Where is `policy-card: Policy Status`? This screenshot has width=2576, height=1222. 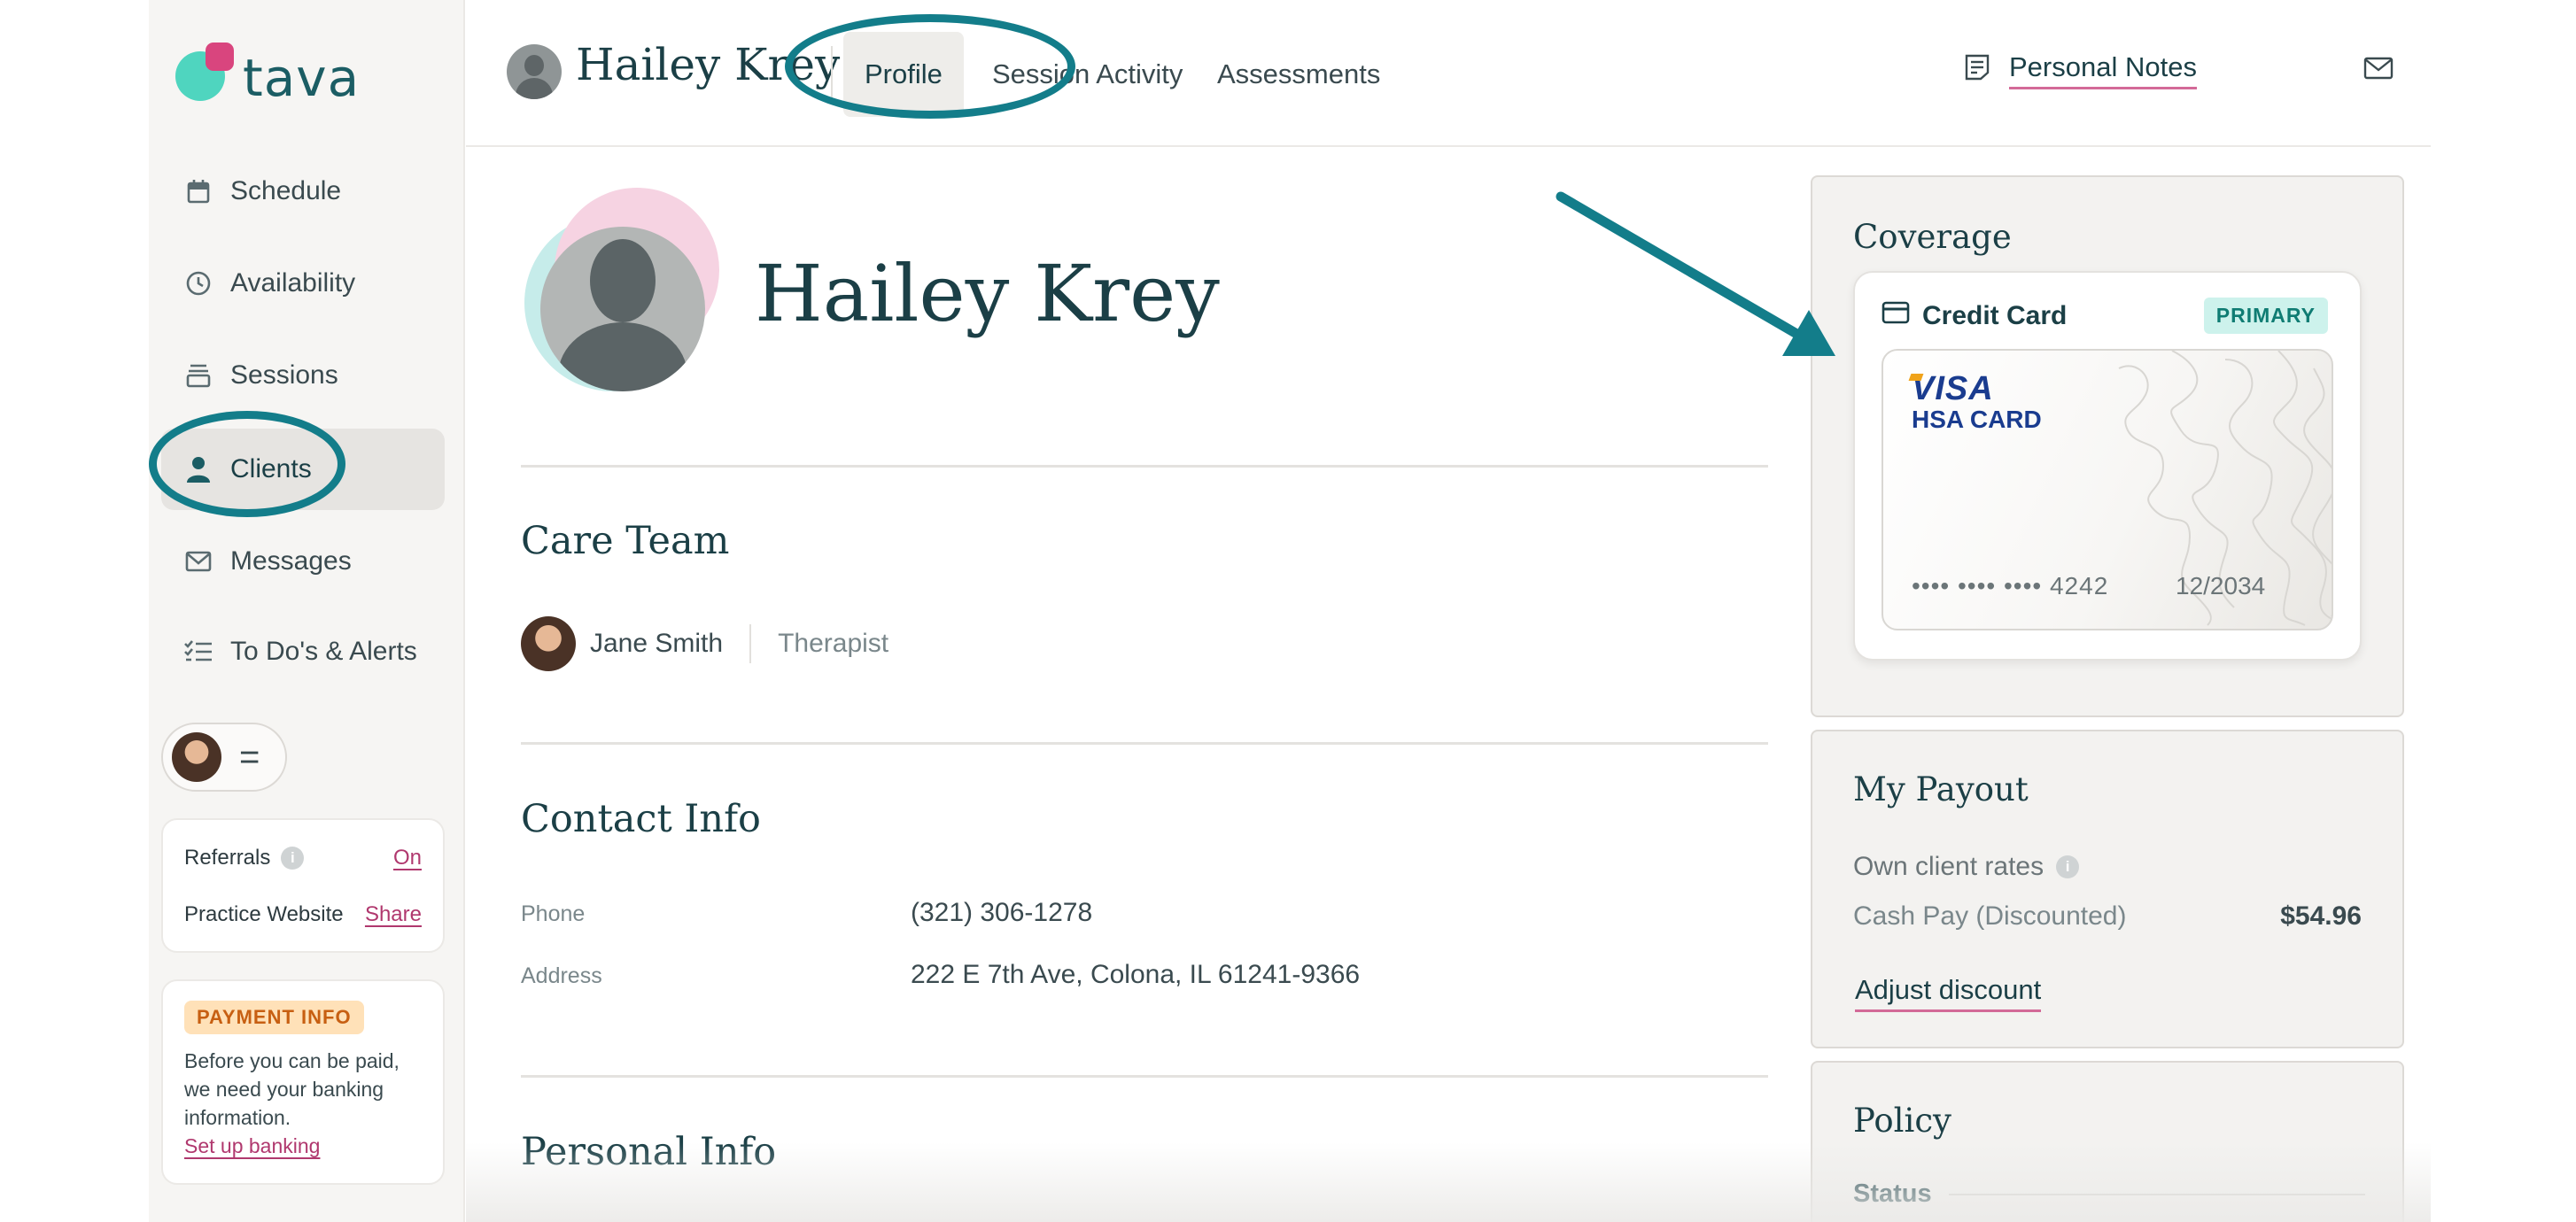
policy-card: Policy Status is located at coordinates (2107, 1141).